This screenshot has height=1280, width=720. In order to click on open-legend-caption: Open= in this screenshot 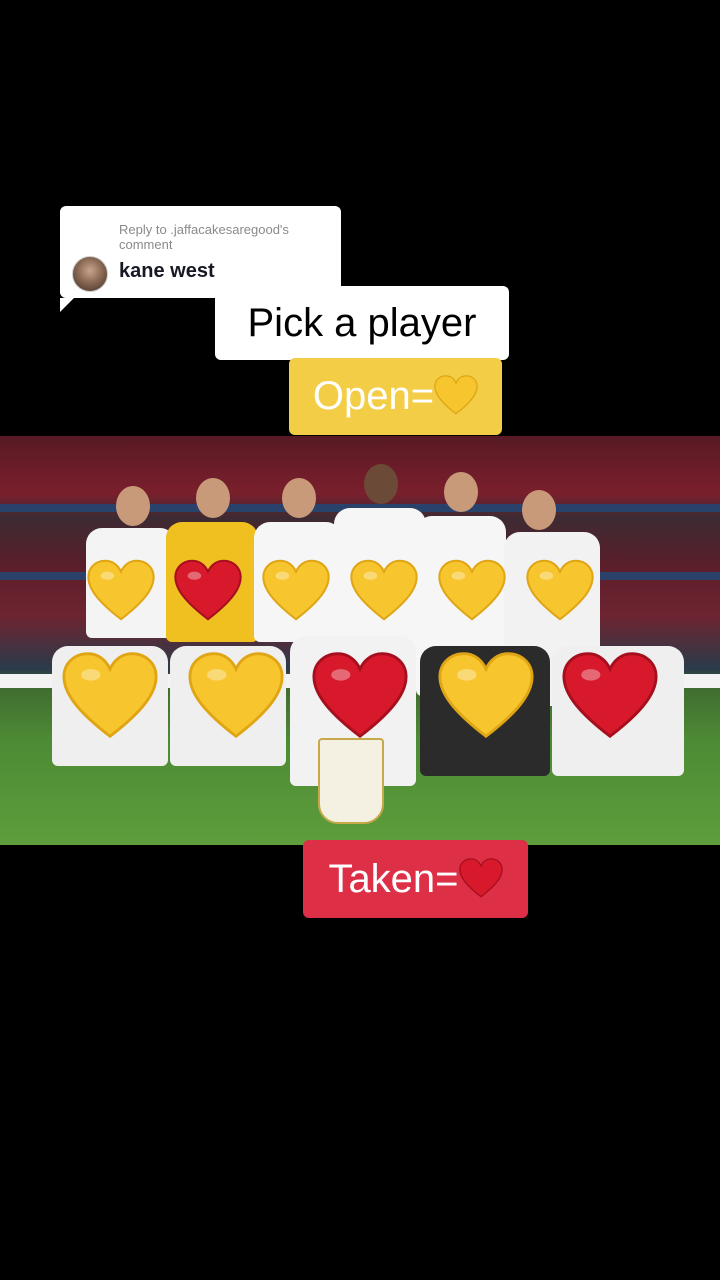, I will do `click(395, 396)`.